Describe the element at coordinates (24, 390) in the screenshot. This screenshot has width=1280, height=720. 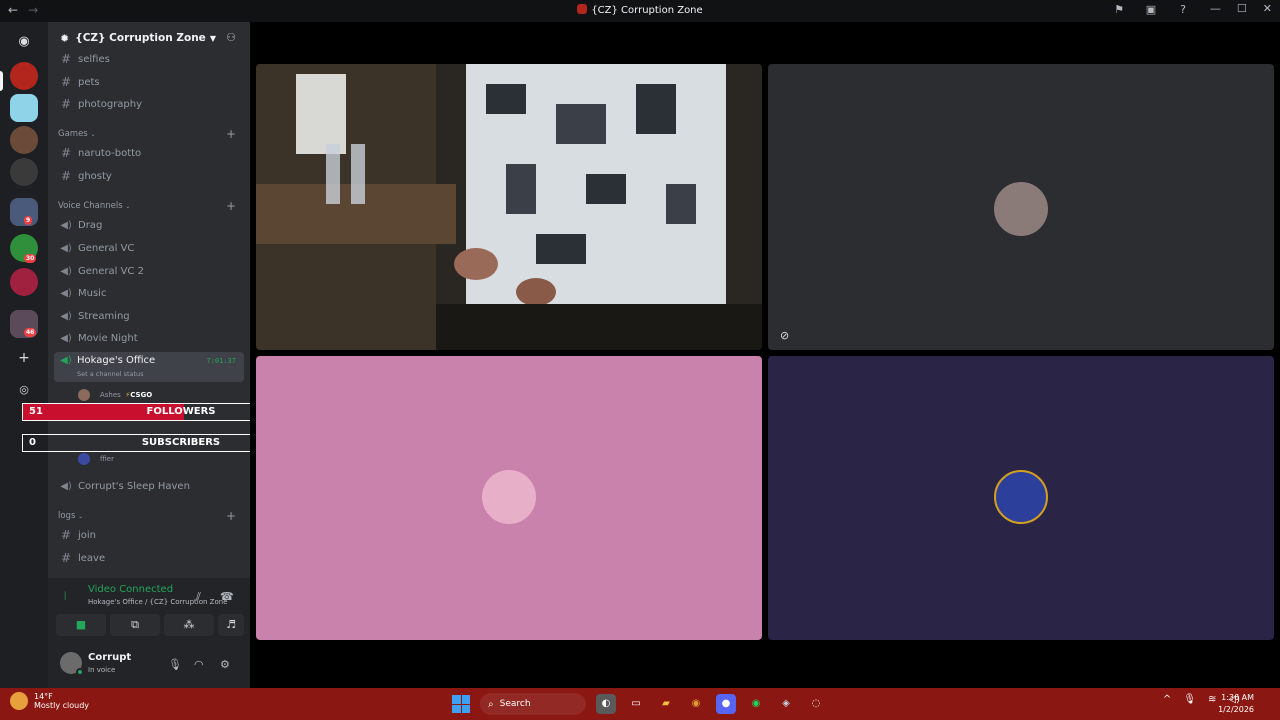
I see `discover-icon: ◎` at that location.